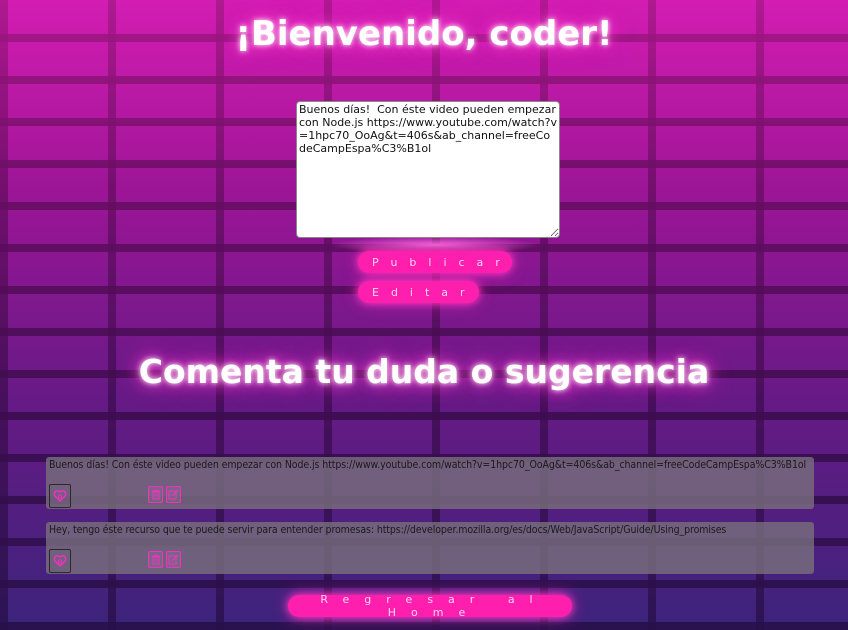  Describe the element at coordinates (430, 606) in the screenshot. I see `home-button: Regresar al Home` at that location.